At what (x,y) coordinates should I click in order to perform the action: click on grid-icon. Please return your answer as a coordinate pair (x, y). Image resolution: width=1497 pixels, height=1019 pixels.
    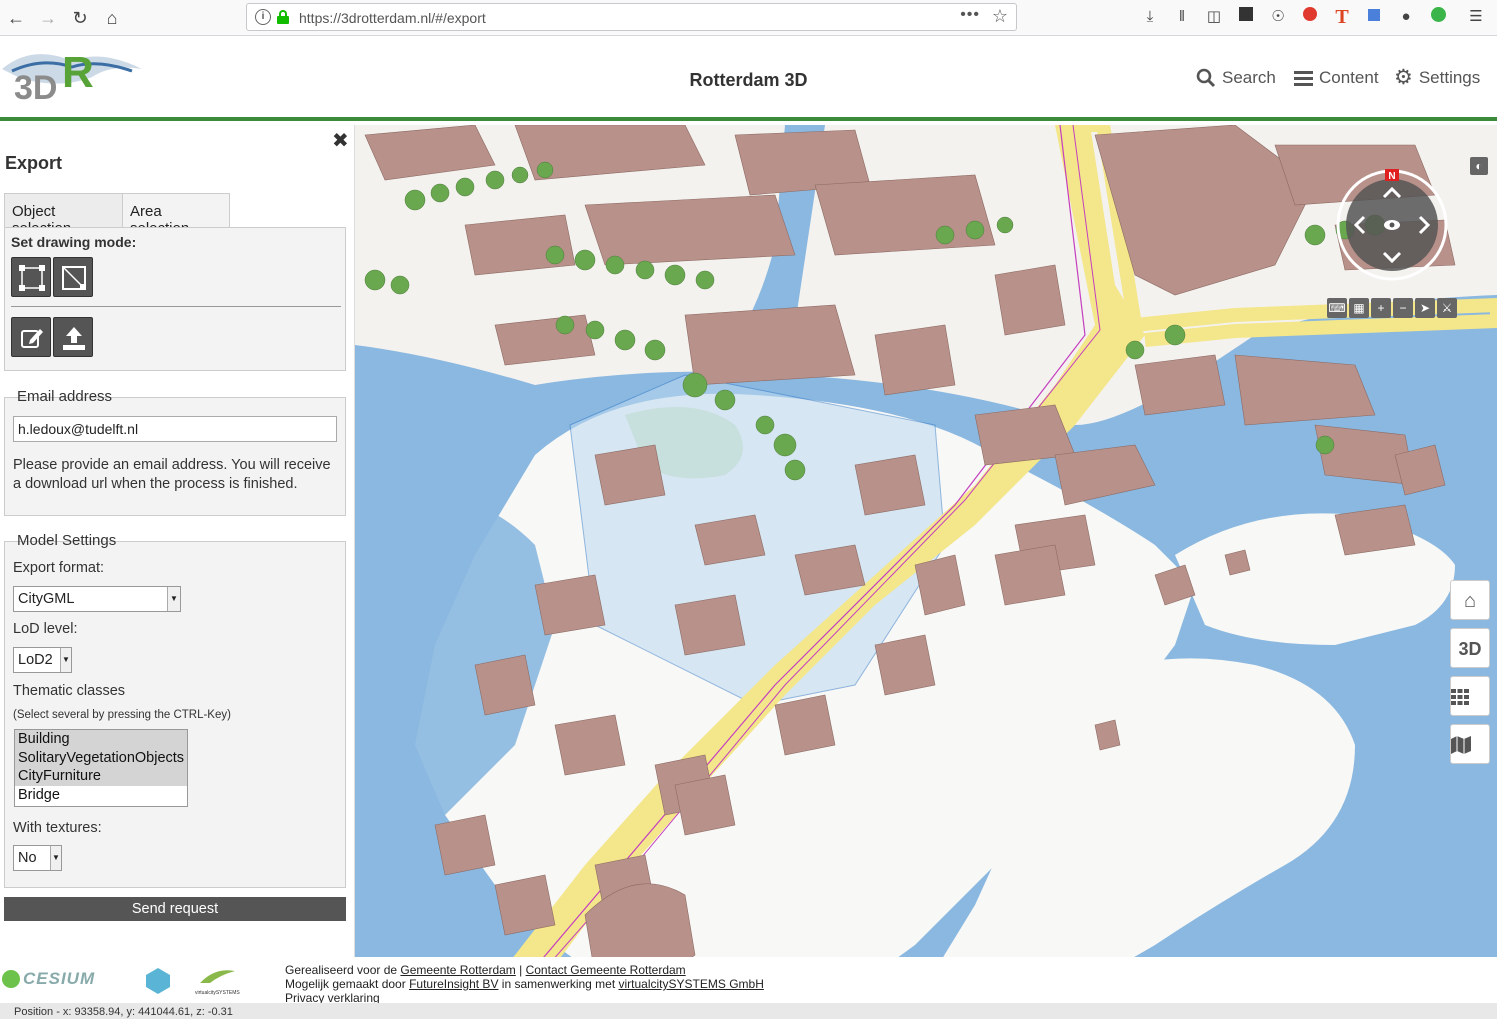
    Looking at the image, I should click on (1460, 697).